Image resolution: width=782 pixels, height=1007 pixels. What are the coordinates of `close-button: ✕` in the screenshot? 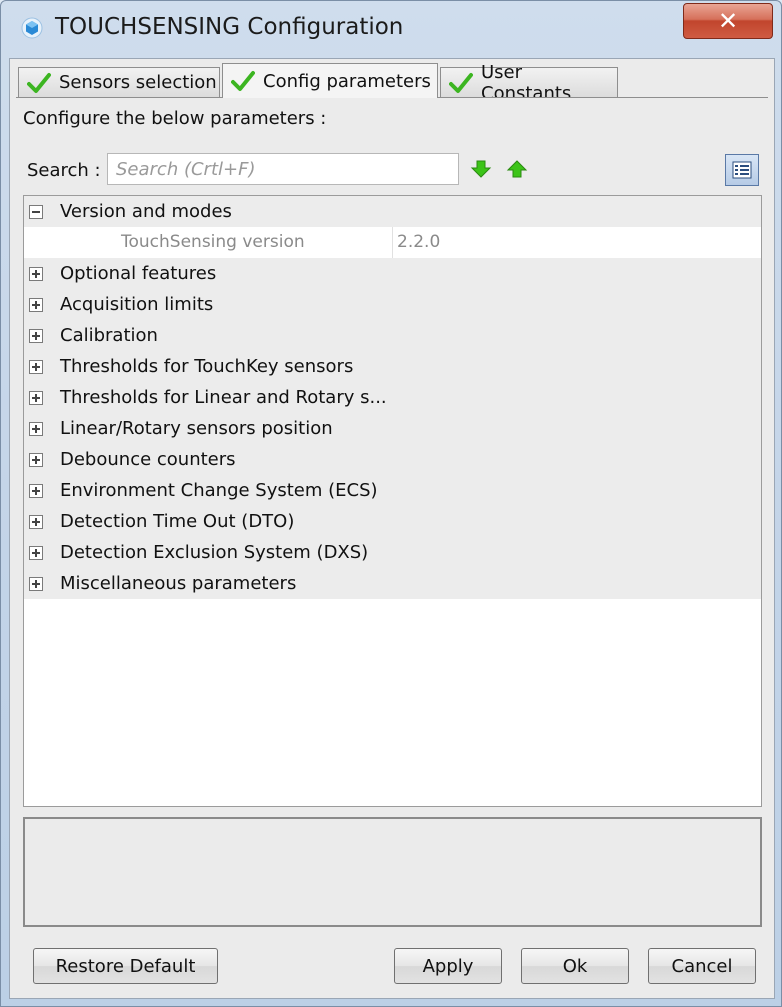 It's located at (728, 21).